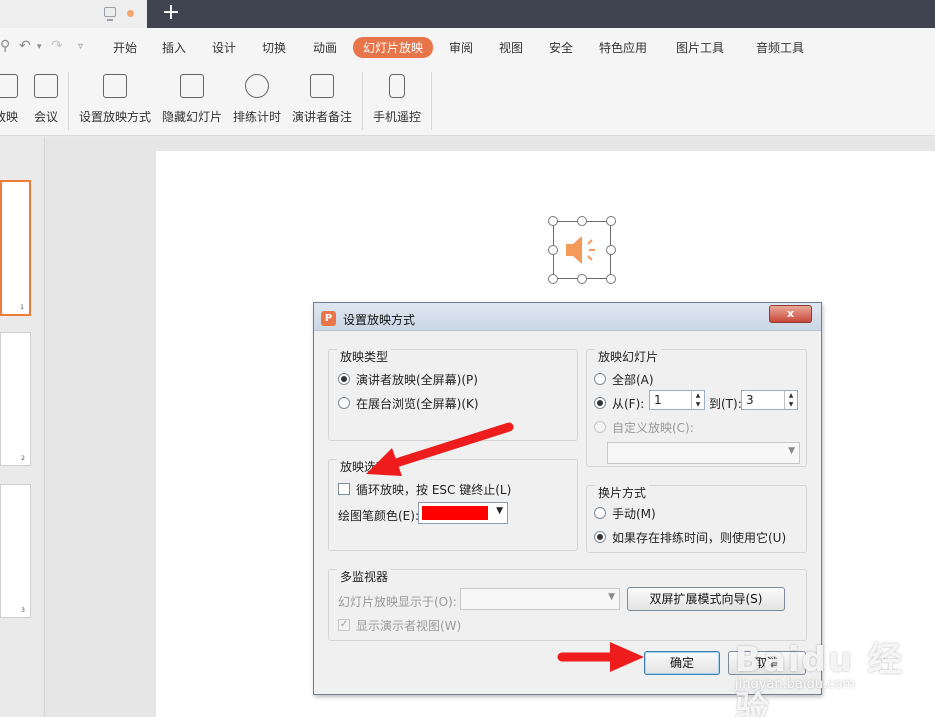  What do you see at coordinates (274, 47) in the screenshot?
I see `menu-transition: 切换` at bounding box center [274, 47].